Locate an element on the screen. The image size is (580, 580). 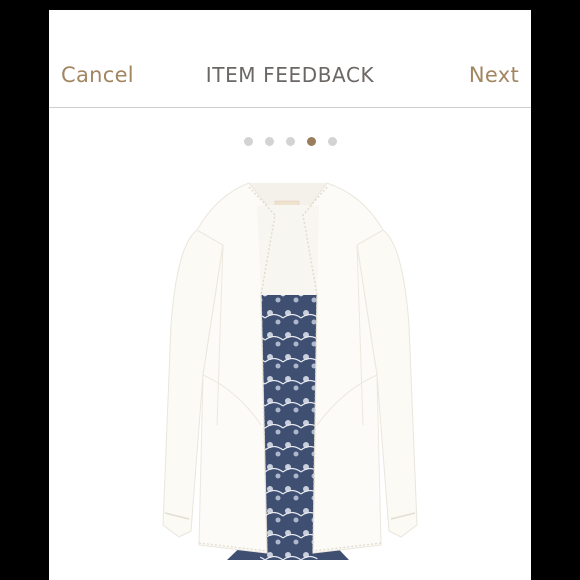
image-pager is located at coordinates (290, 141).